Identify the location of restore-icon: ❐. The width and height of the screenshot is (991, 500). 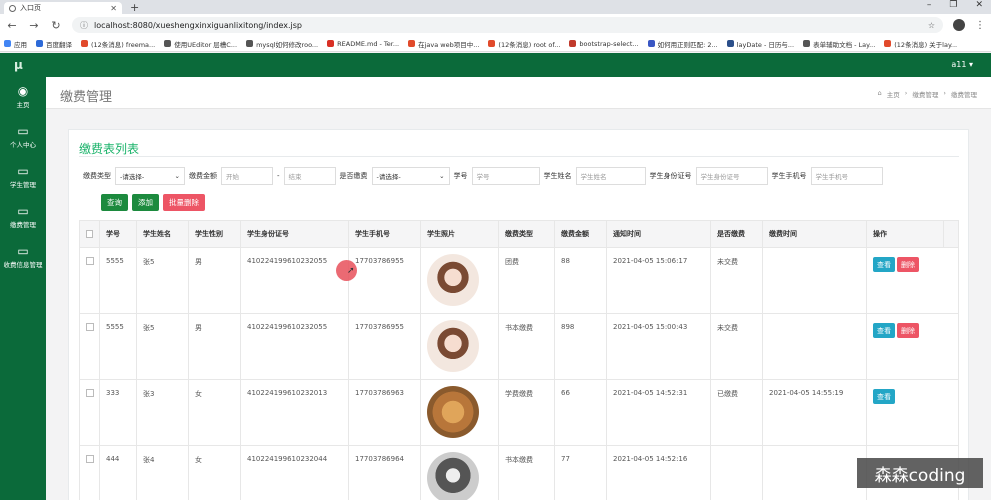
(953, 5).